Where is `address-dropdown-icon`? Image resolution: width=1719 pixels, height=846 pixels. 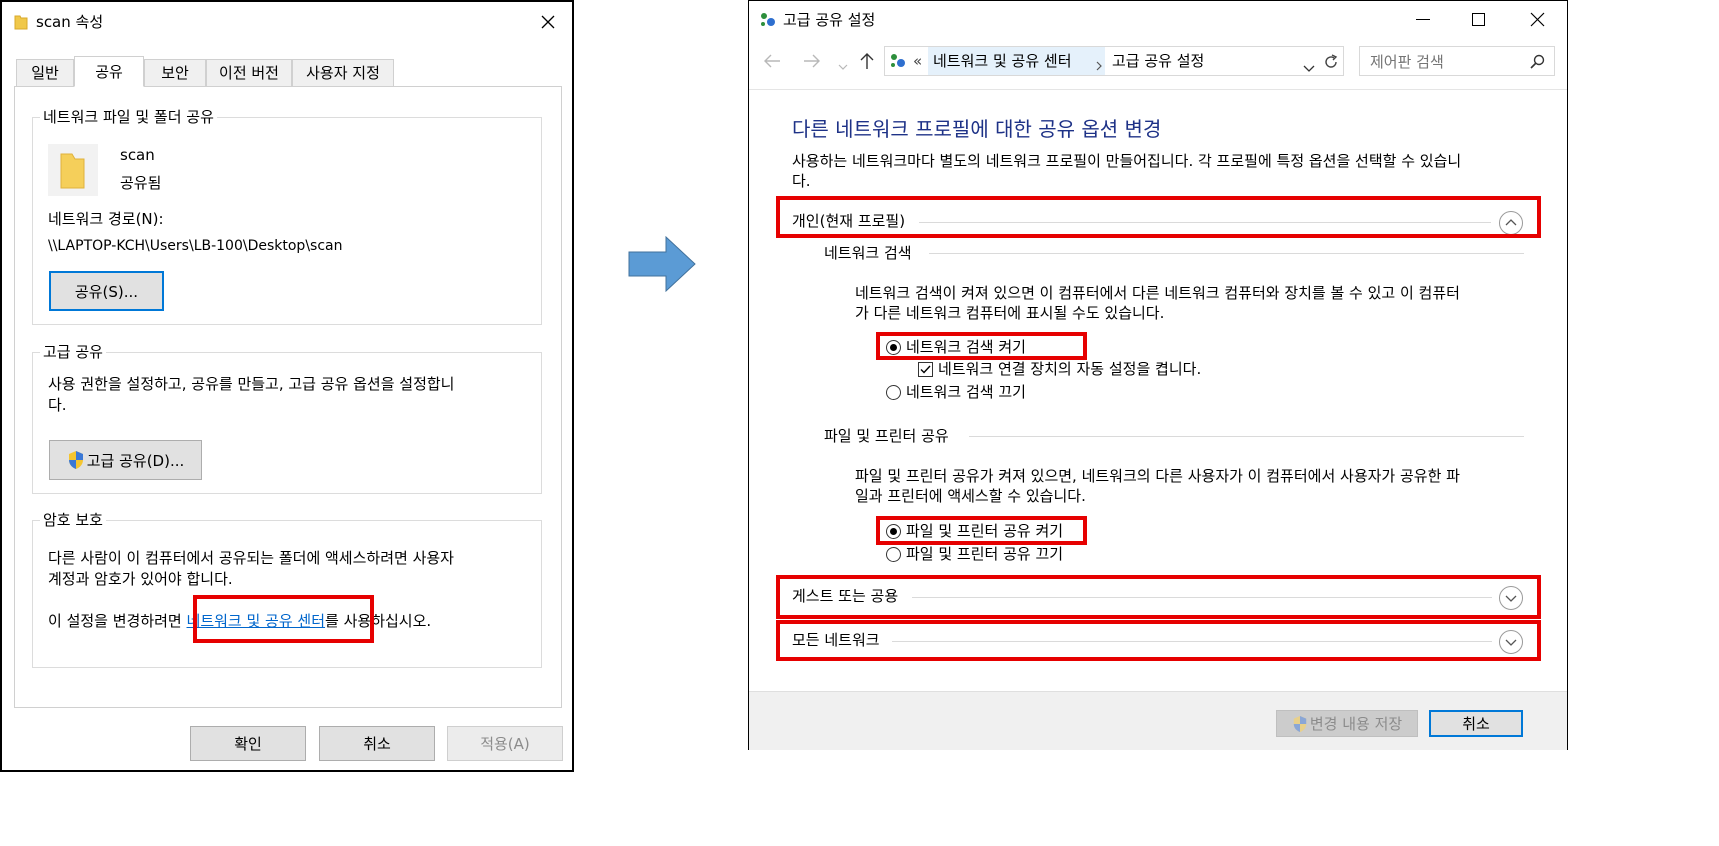
address-dropdown-icon is located at coordinates (1309, 67).